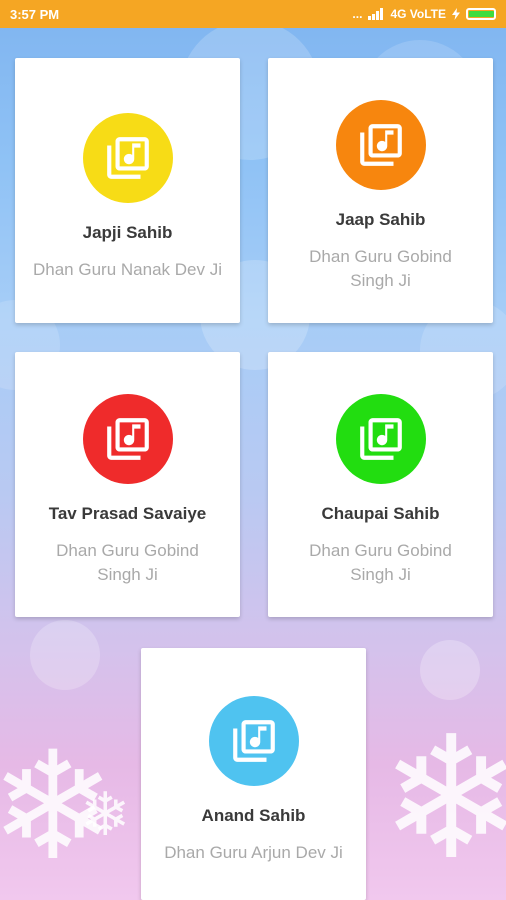  I want to click on chaupai-icon-circle, so click(380, 439).